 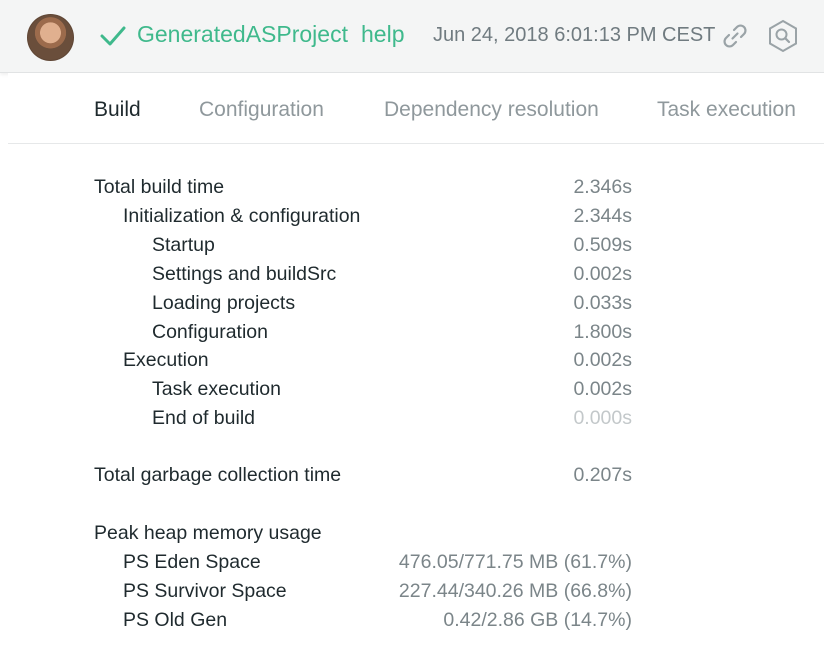 What do you see at coordinates (602, 216) in the screenshot?
I see `row-value: 2.344s` at bounding box center [602, 216].